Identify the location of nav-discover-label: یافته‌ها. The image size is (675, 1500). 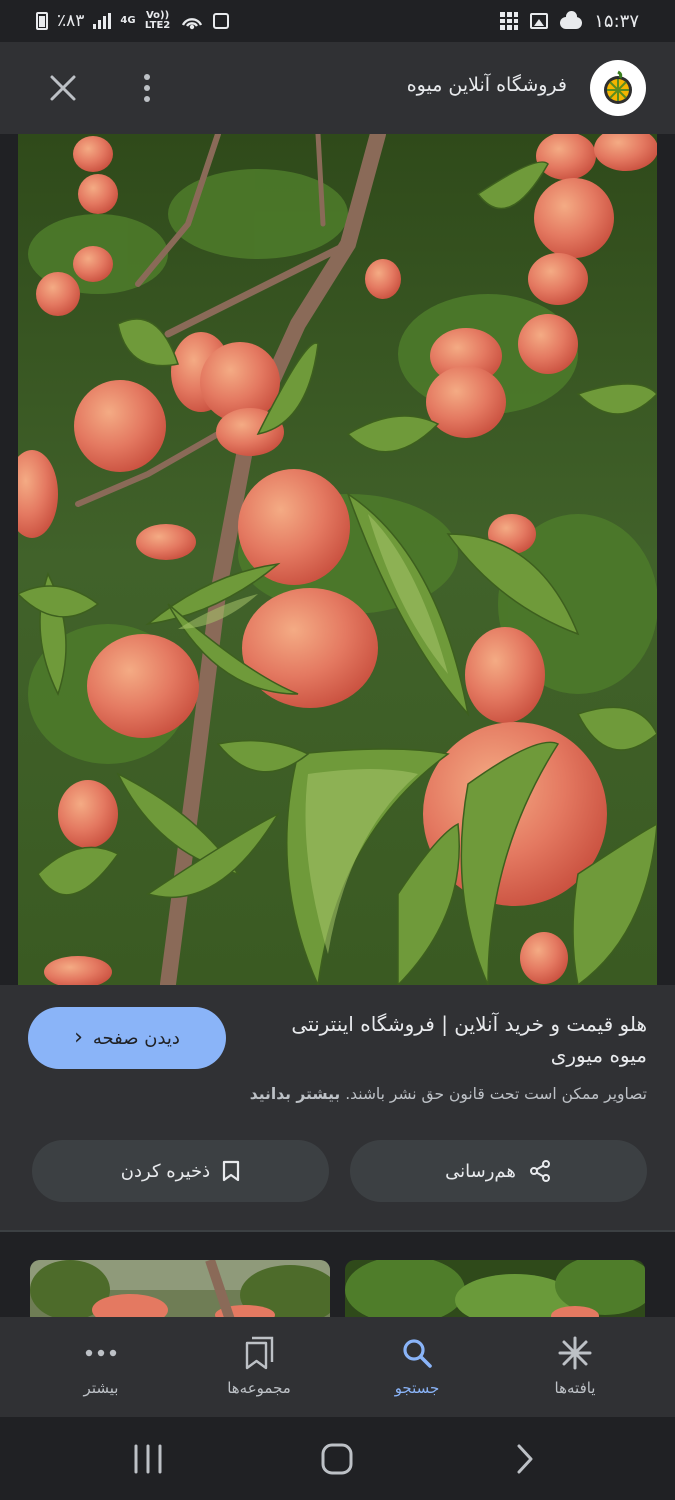
(575, 1388).